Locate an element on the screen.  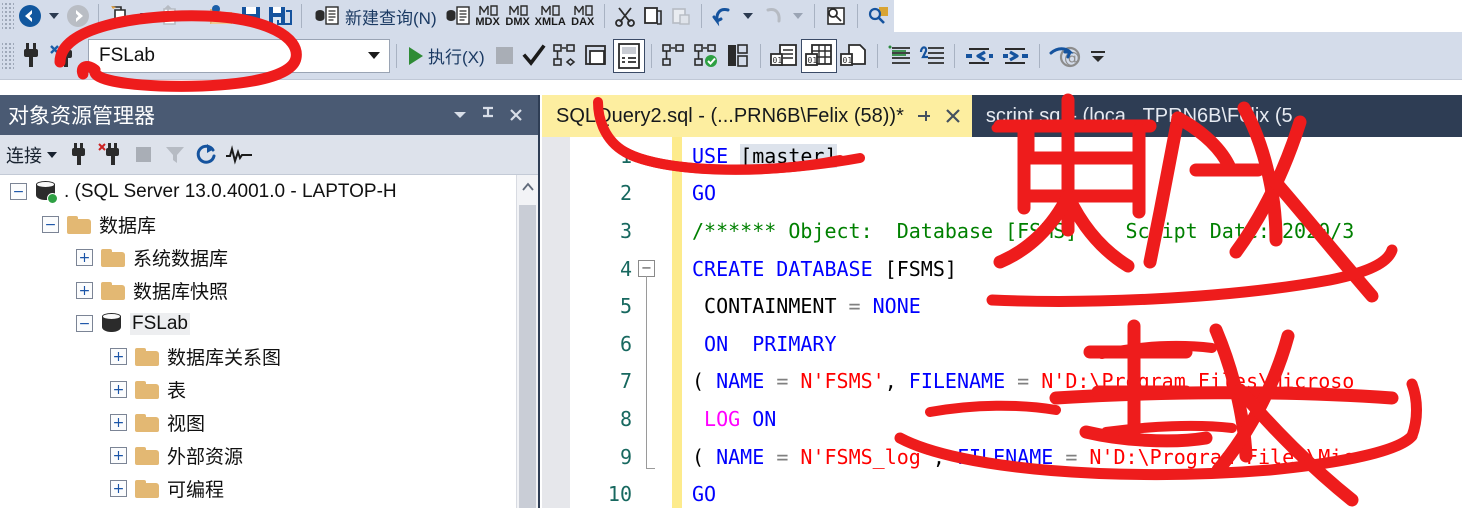
tree-node: + 外部资源 is located at coordinates (269, 455).